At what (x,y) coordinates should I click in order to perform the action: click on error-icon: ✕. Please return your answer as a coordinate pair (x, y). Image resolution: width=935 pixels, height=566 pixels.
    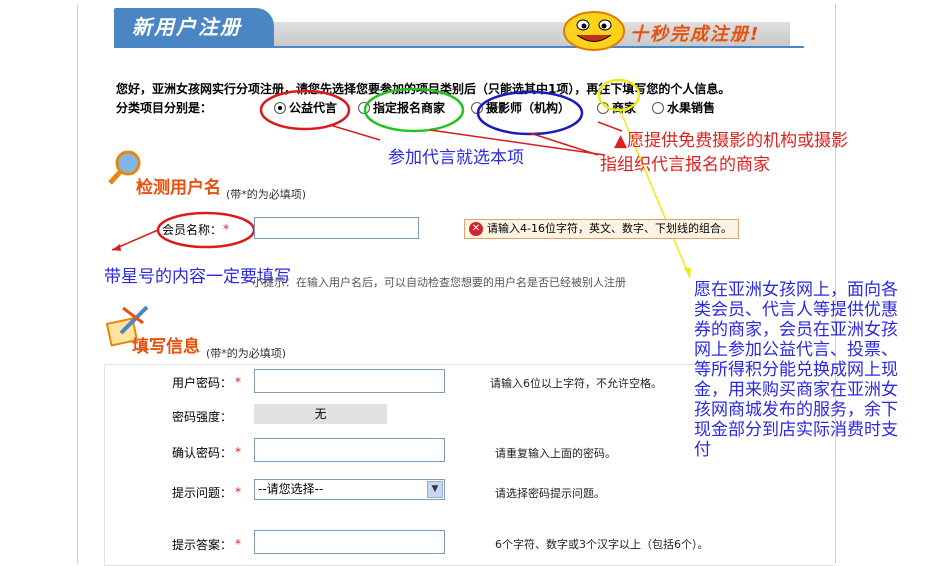
    Looking at the image, I should click on (476, 229).